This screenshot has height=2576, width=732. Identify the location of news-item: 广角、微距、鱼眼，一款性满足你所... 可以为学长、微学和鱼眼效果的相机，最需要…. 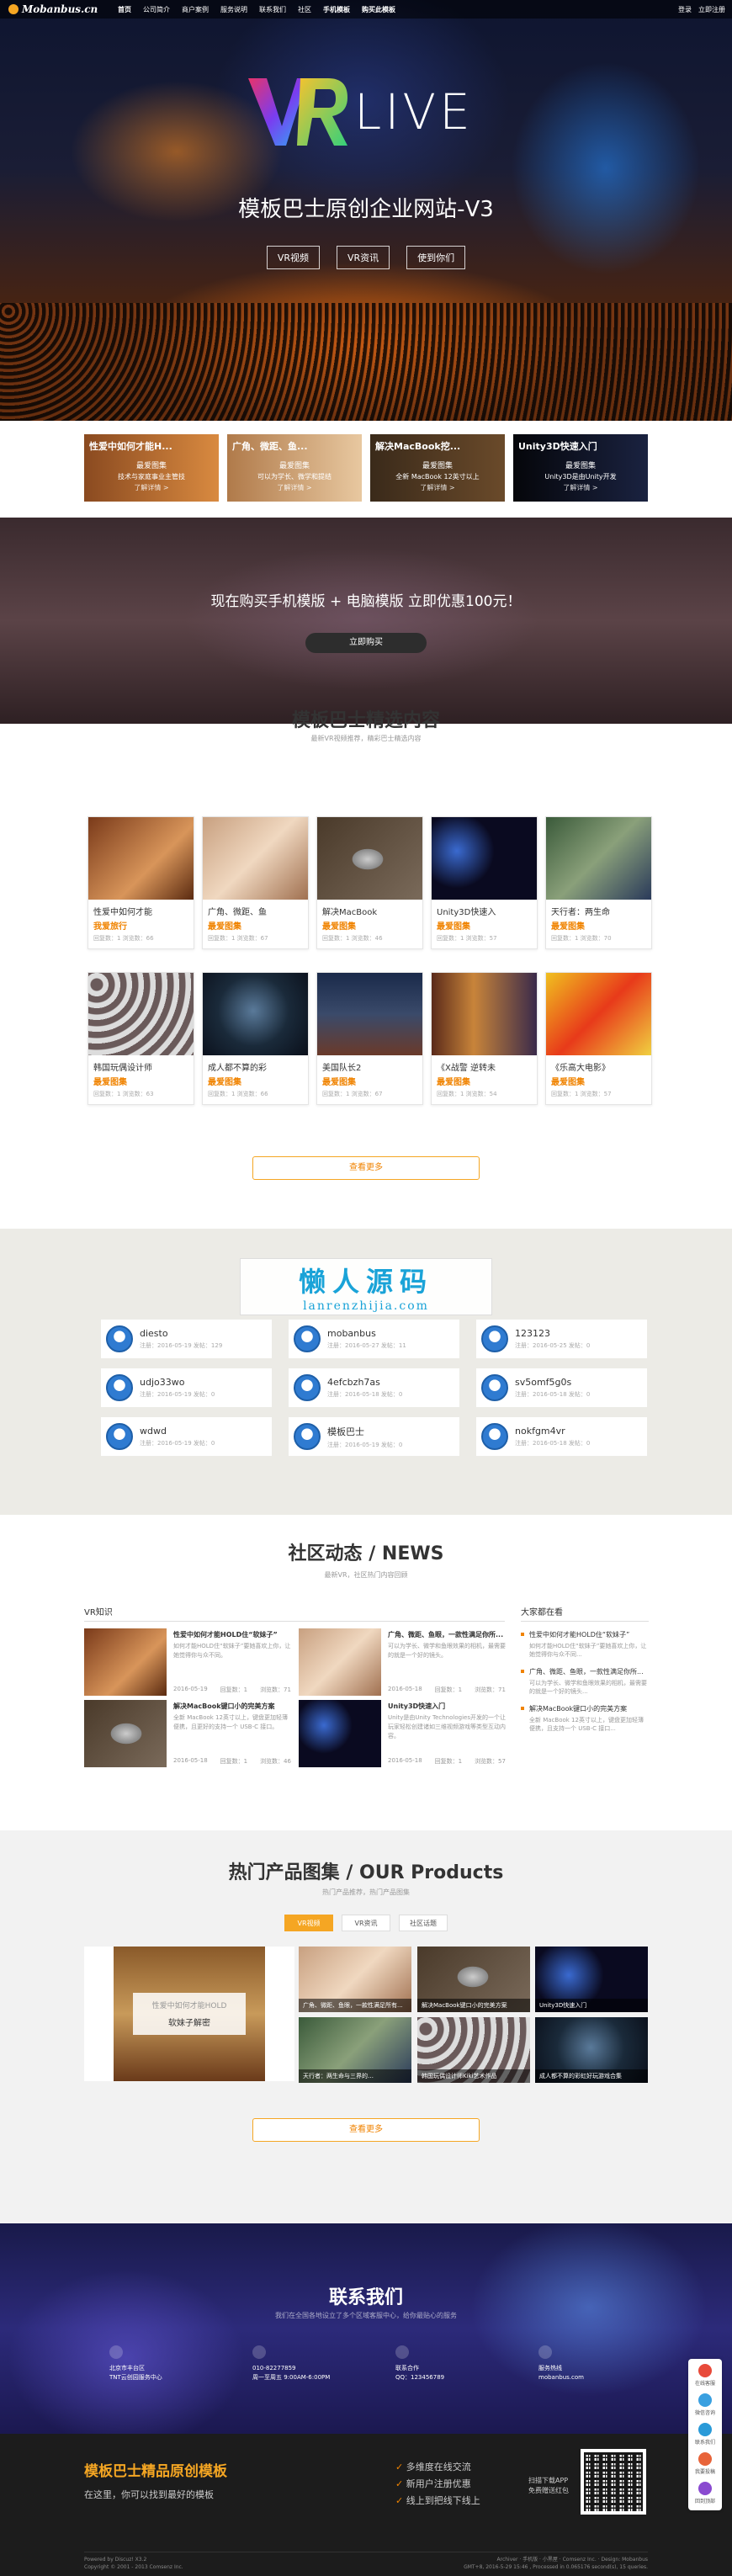
(404, 1664).